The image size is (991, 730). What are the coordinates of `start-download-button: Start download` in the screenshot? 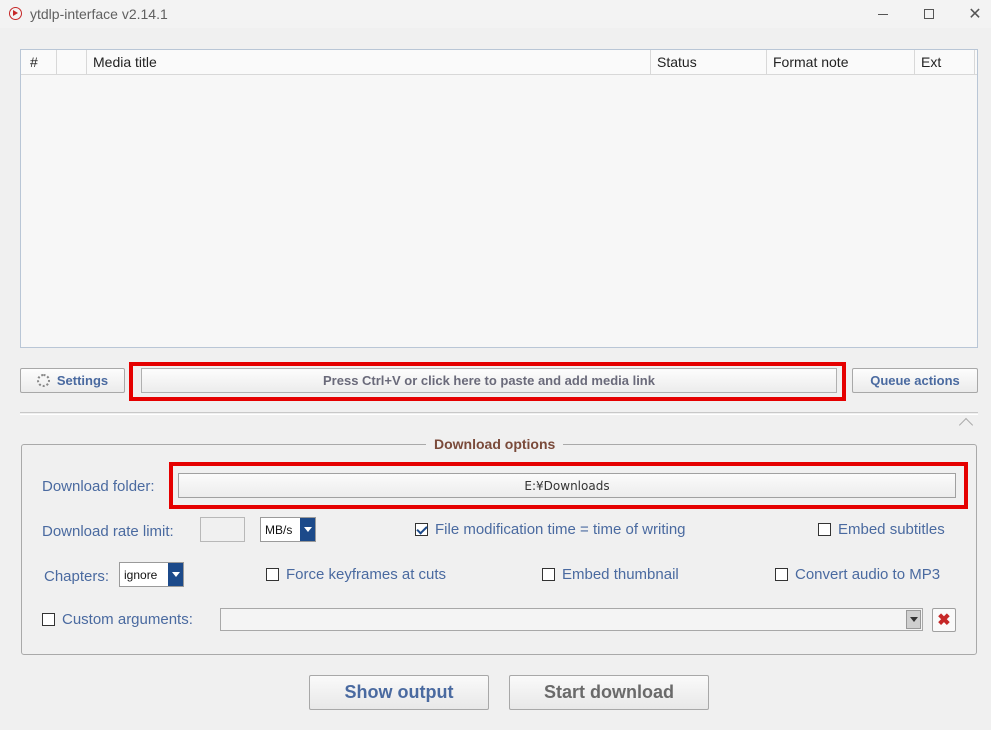 It's located at (609, 692).